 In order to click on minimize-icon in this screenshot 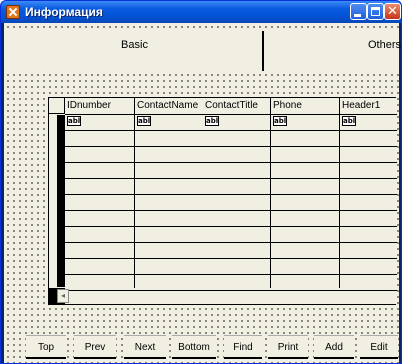, I will do `click(357, 15)`.